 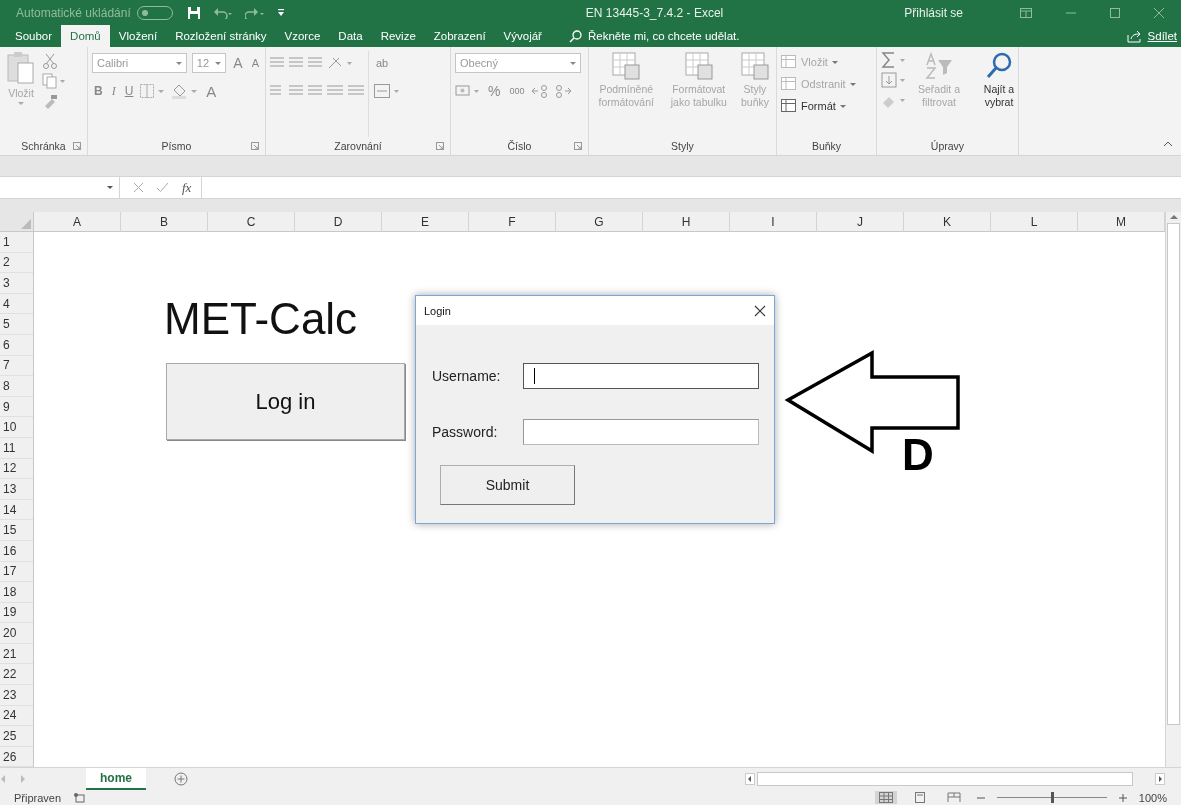 I want to click on ribbon-tab: Revize, so click(x=398, y=36).